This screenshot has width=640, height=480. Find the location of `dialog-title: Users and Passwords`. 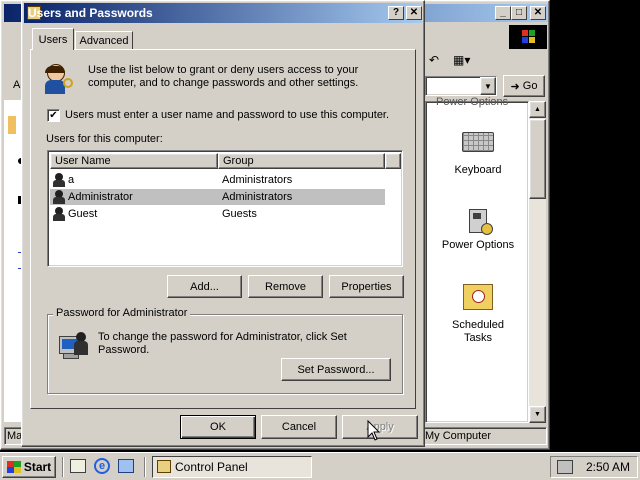

dialog-title: Users and Passwords is located at coordinates (90, 13).